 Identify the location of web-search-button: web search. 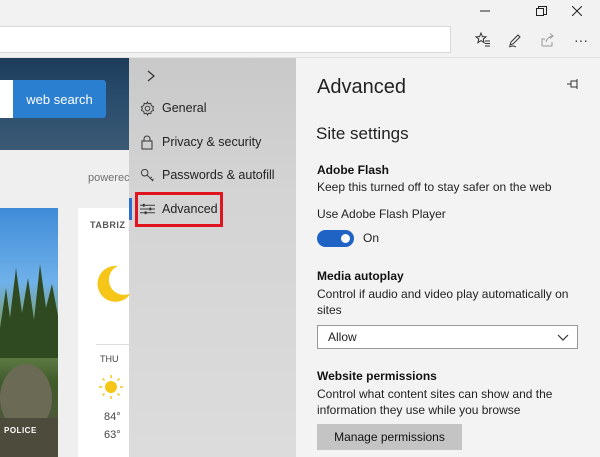
(59, 99).